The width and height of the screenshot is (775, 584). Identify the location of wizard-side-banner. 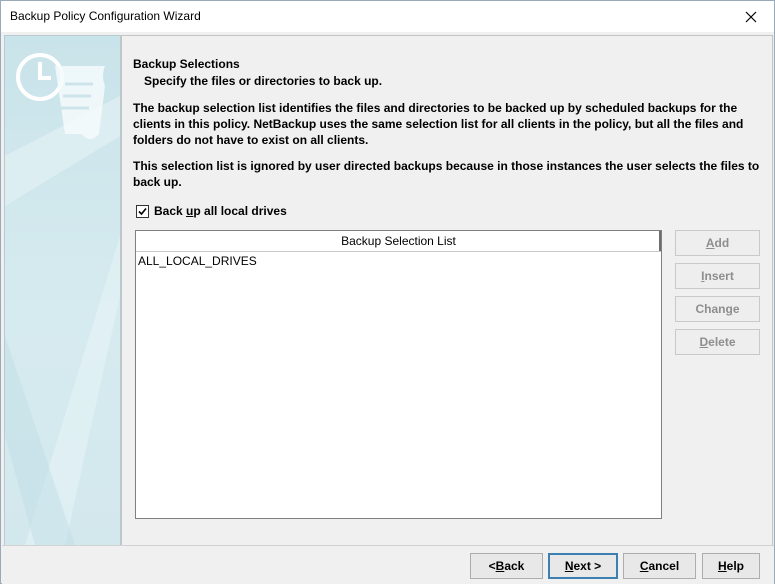
(62, 290).